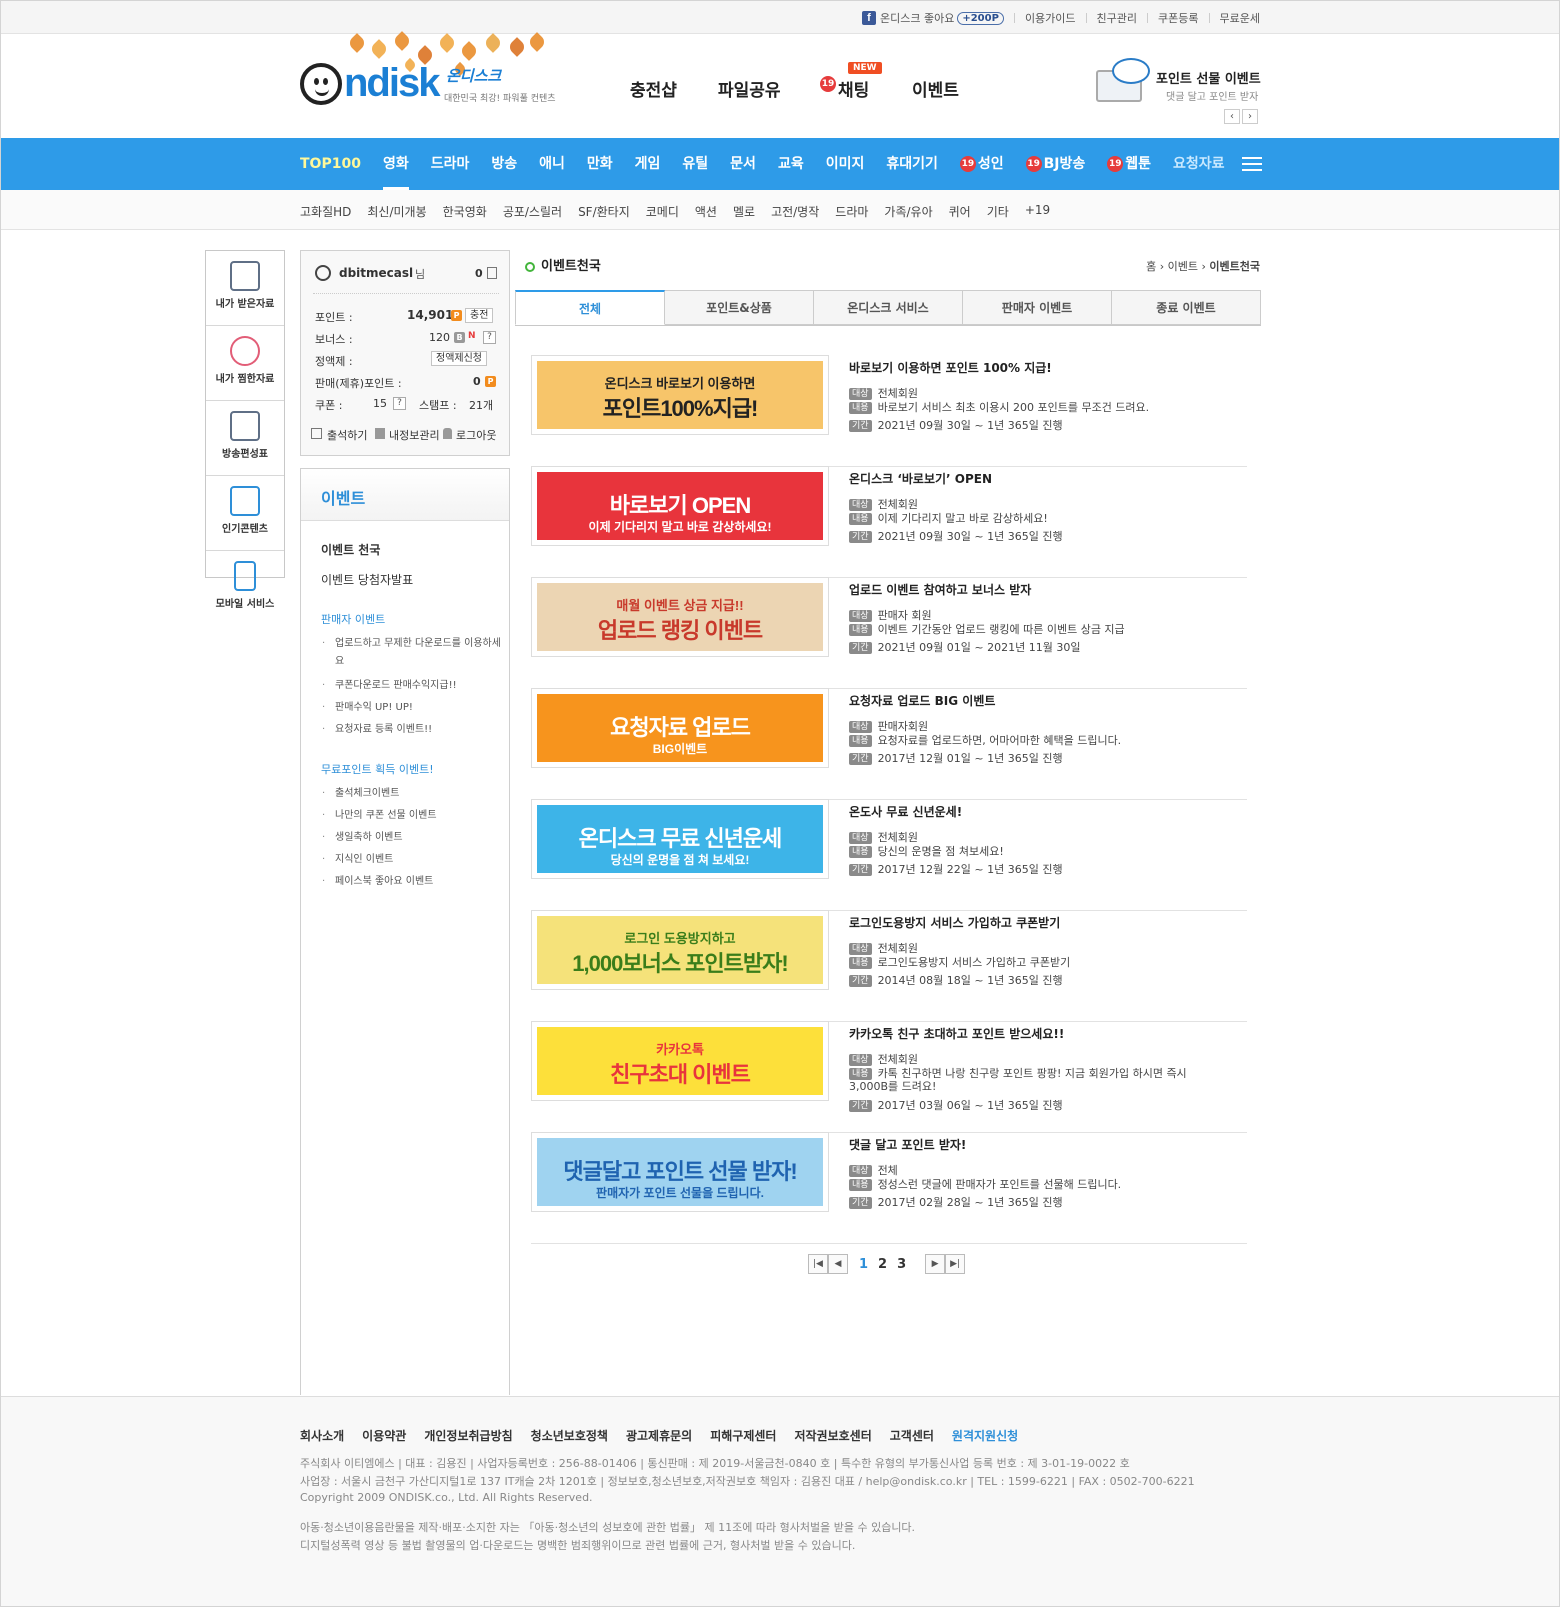 The image size is (1560, 1607). I want to click on subcat-item: 코메디, so click(662, 211).